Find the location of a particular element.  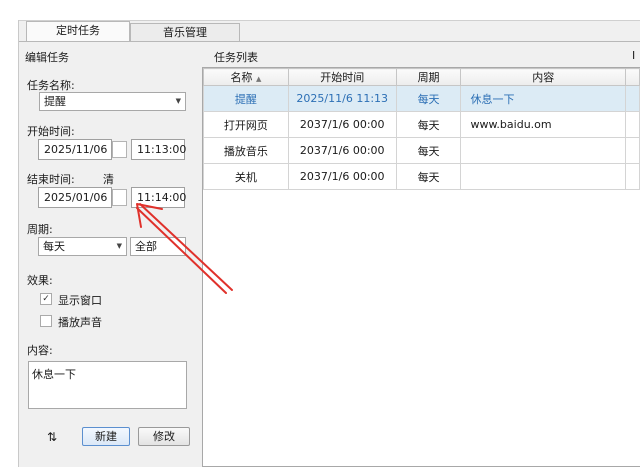

annotation-arrow is located at coordinates (184, 248).